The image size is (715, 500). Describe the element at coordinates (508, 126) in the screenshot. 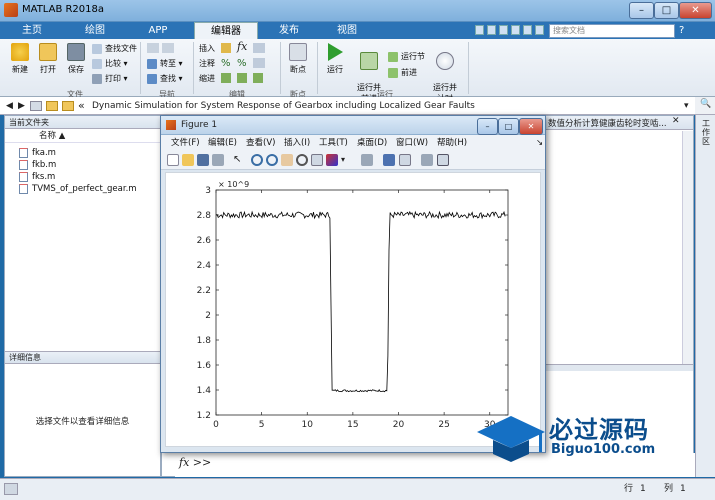

I see `figure-maximize-button: □` at that location.